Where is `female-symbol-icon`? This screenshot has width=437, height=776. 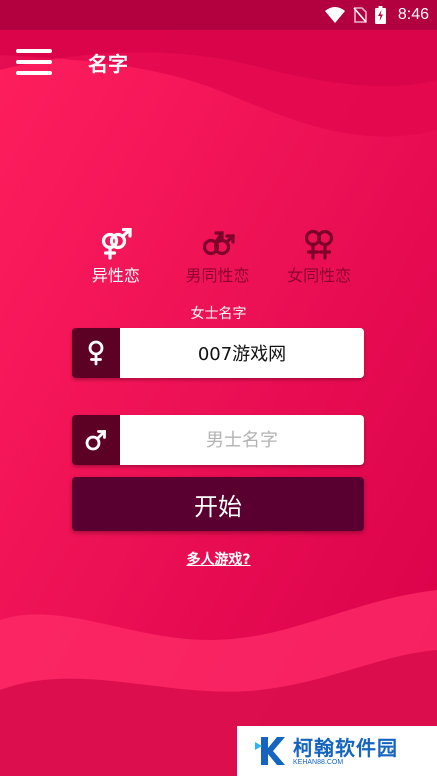
female-symbol-icon is located at coordinates (96, 353).